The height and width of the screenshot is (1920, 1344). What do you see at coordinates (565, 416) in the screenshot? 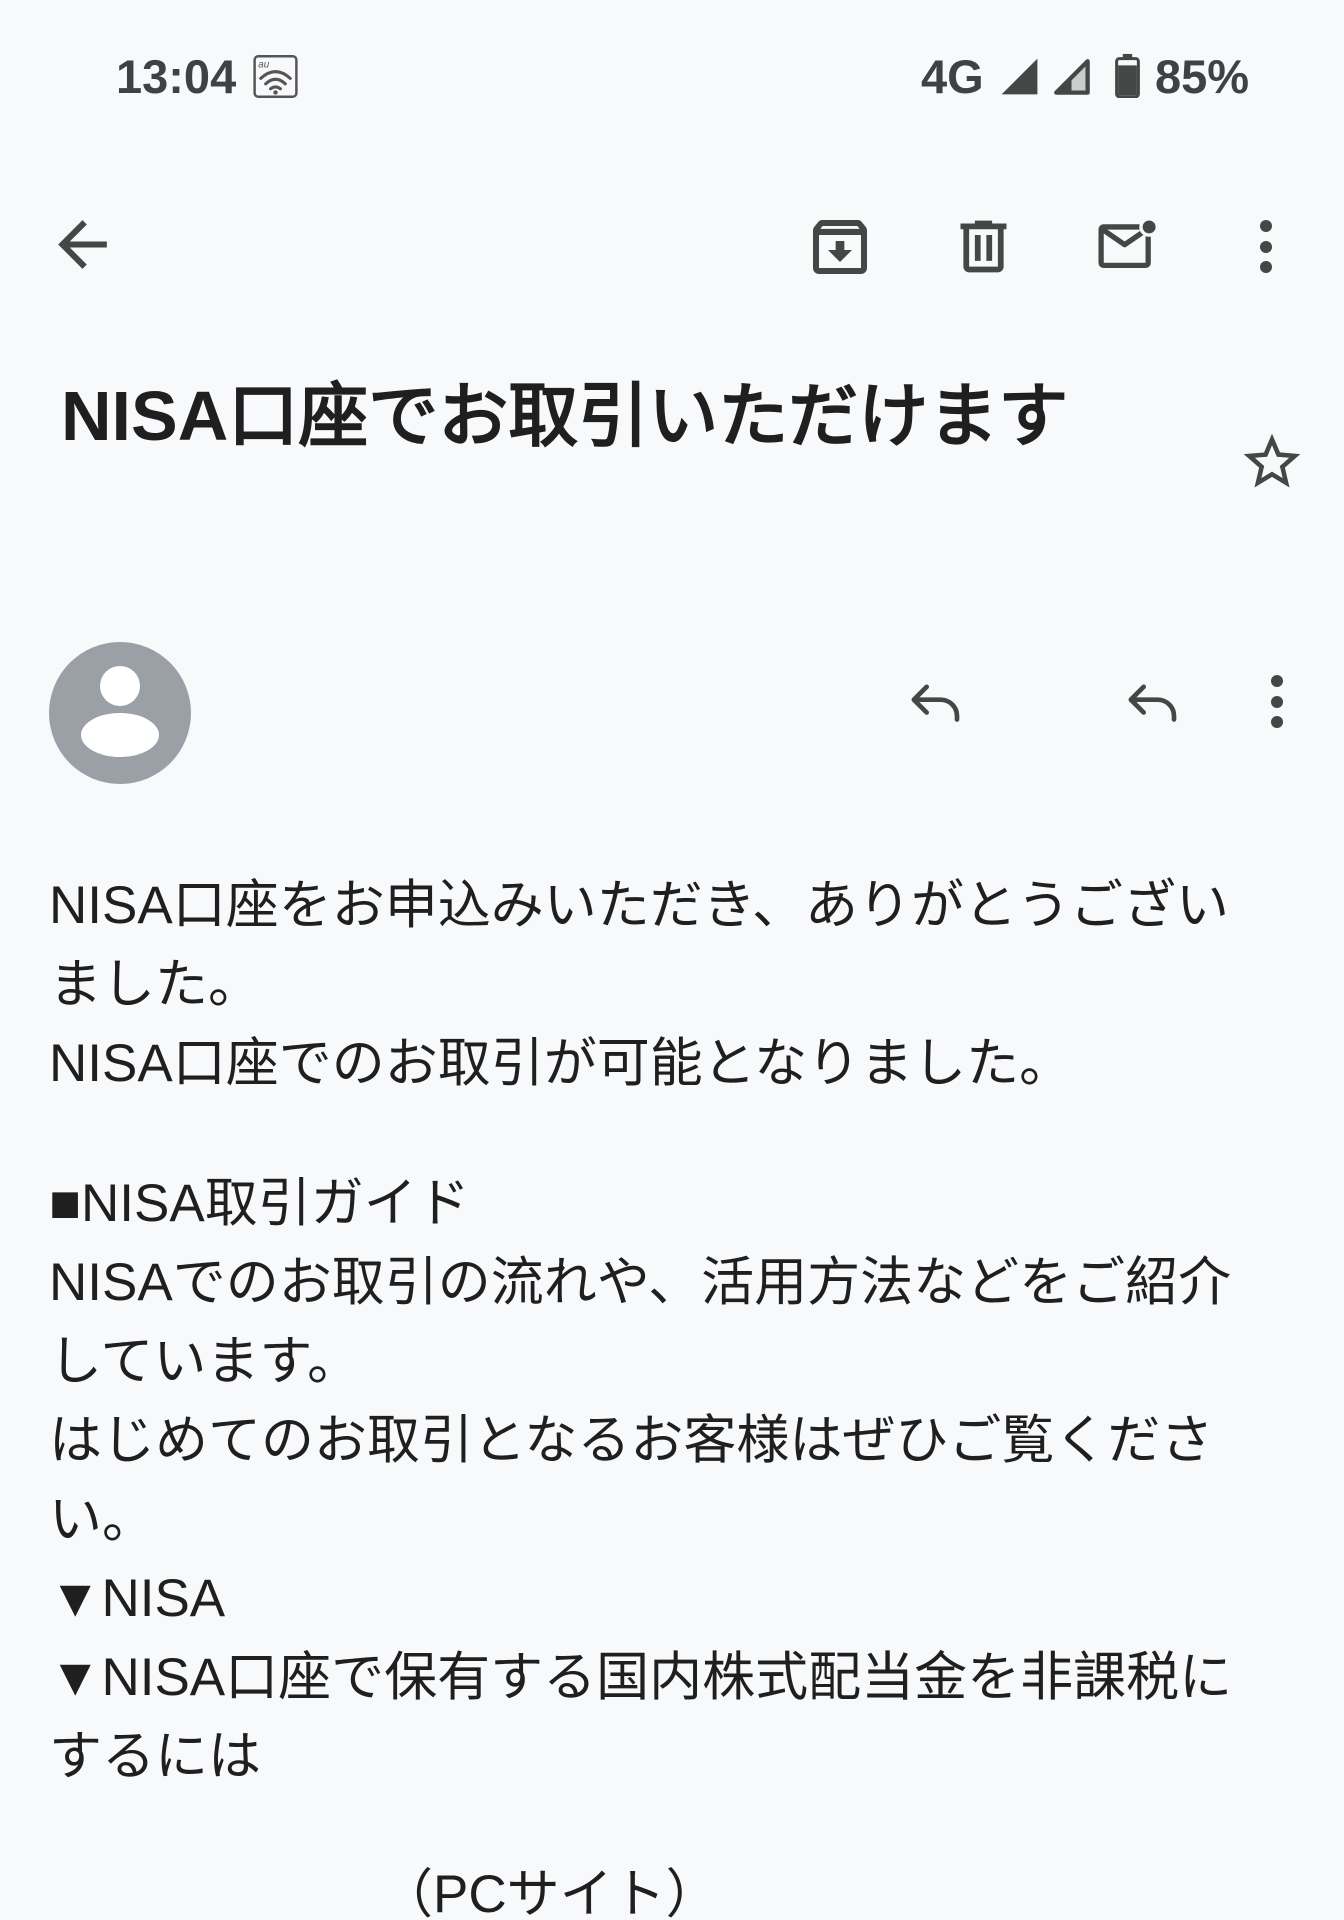
I see `email-subject: NISA口座でお取引いただけます` at bounding box center [565, 416].